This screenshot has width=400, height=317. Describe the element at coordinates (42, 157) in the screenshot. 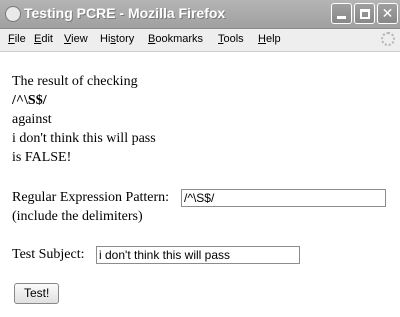

I see `result-outcome: is FALSE!` at that location.